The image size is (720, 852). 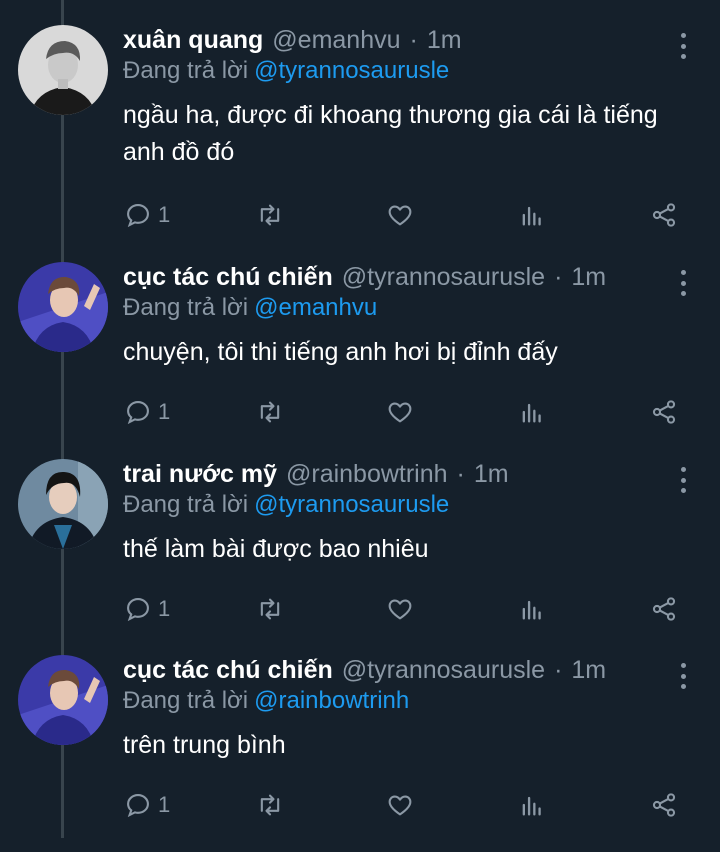 I want to click on display-name: xuân quang, so click(x=193, y=40).